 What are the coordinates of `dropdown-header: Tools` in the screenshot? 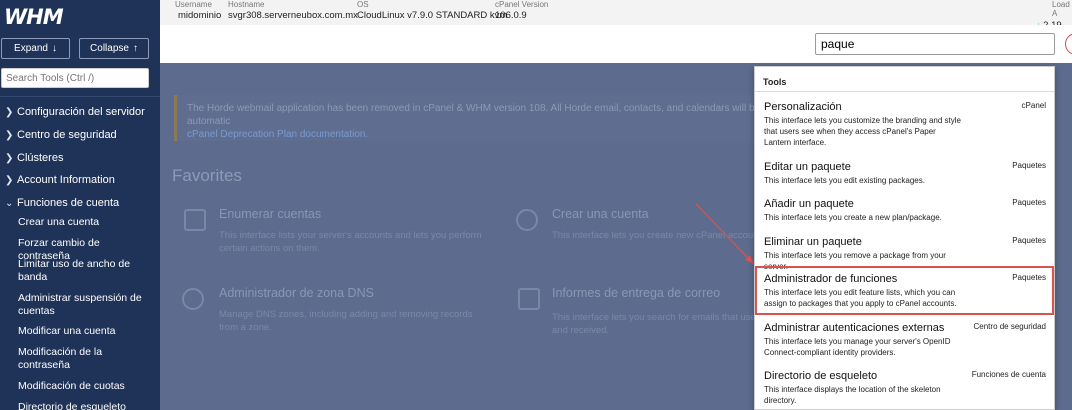 It's located at (775, 82).